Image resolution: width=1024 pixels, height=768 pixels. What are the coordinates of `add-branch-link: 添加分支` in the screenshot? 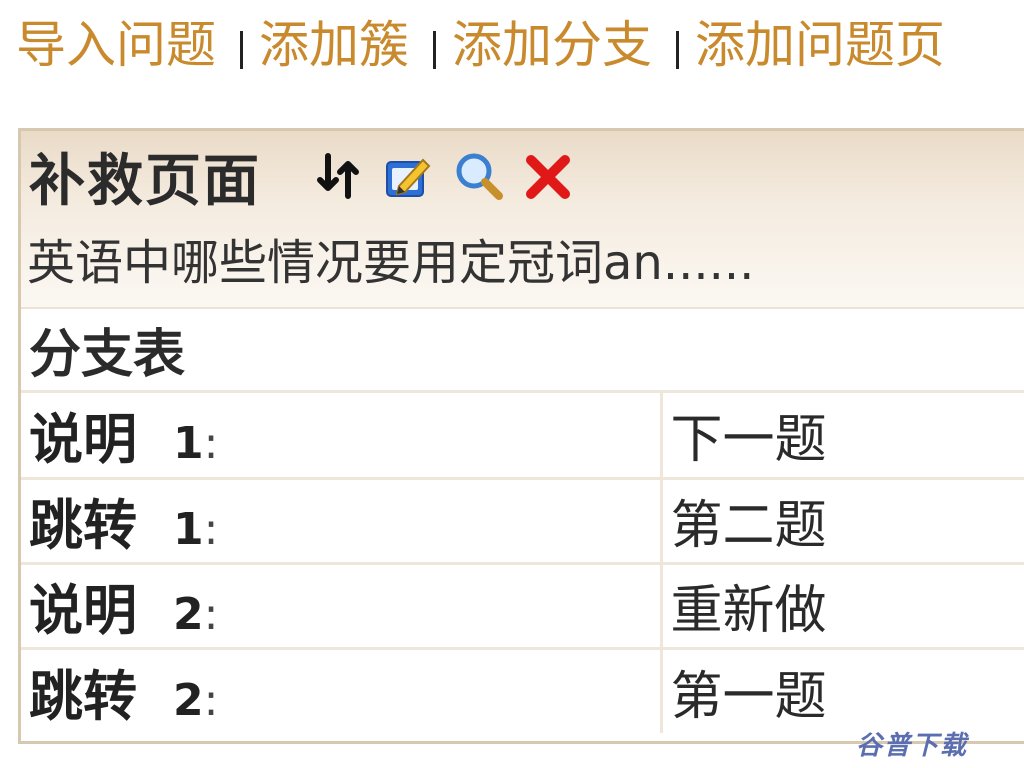 It's located at (552, 45).